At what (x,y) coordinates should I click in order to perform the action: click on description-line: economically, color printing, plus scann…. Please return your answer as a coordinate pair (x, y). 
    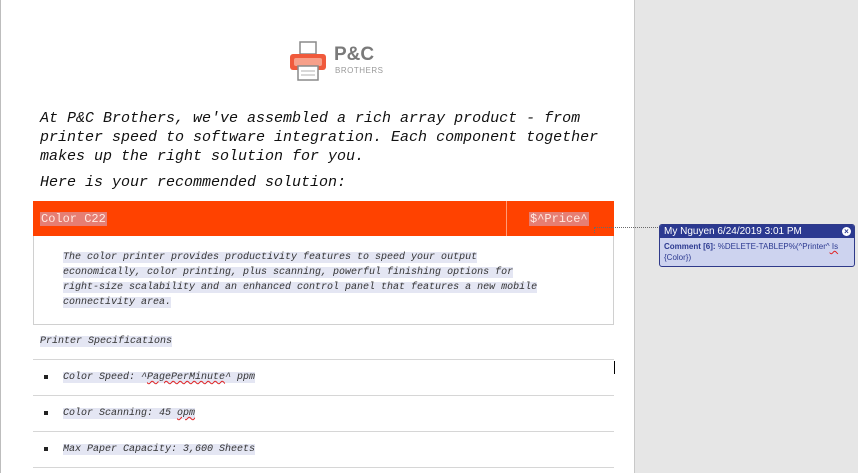
    Looking at the image, I should click on (288, 272).